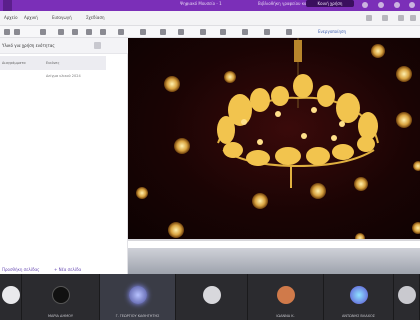  I want to click on menu-bar: Αρχείο Αρχική Εισαγωγή Σχεδίαση, so click(210, 18).